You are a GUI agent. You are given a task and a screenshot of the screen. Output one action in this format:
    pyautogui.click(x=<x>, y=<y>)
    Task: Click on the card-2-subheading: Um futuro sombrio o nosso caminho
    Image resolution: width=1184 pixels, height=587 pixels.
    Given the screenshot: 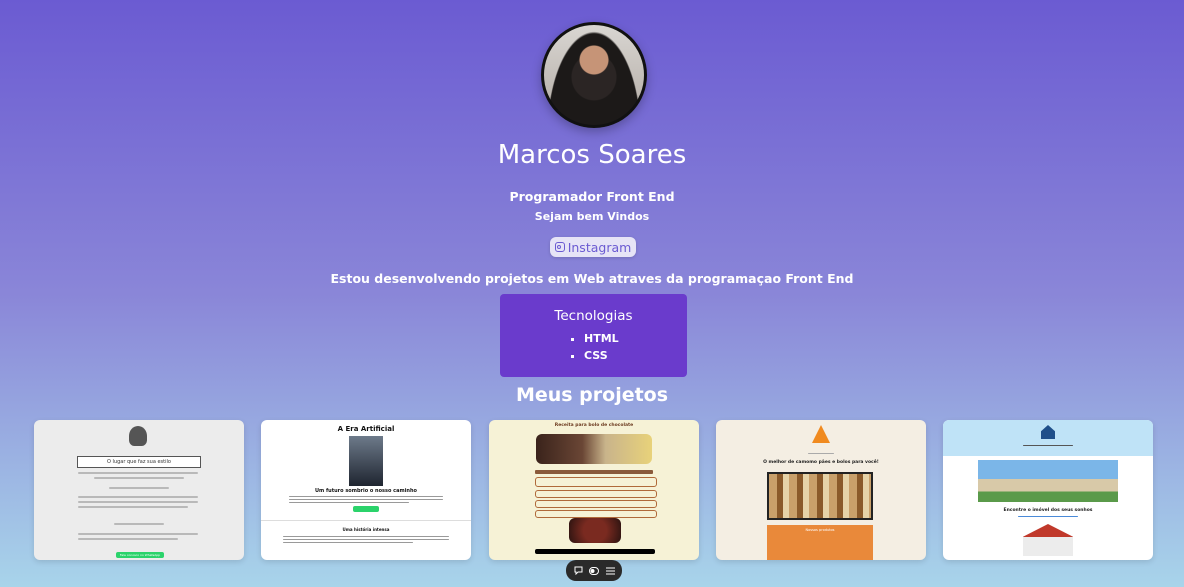 What is the action you would take?
    pyautogui.click(x=365, y=491)
    